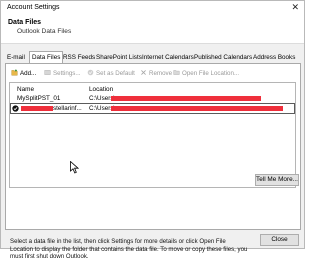  What do you see at coordinates (79, 58) in the screenshot?
I see `tab-rss-feeds: RSS Feeds` at bounding box center [79, 58].